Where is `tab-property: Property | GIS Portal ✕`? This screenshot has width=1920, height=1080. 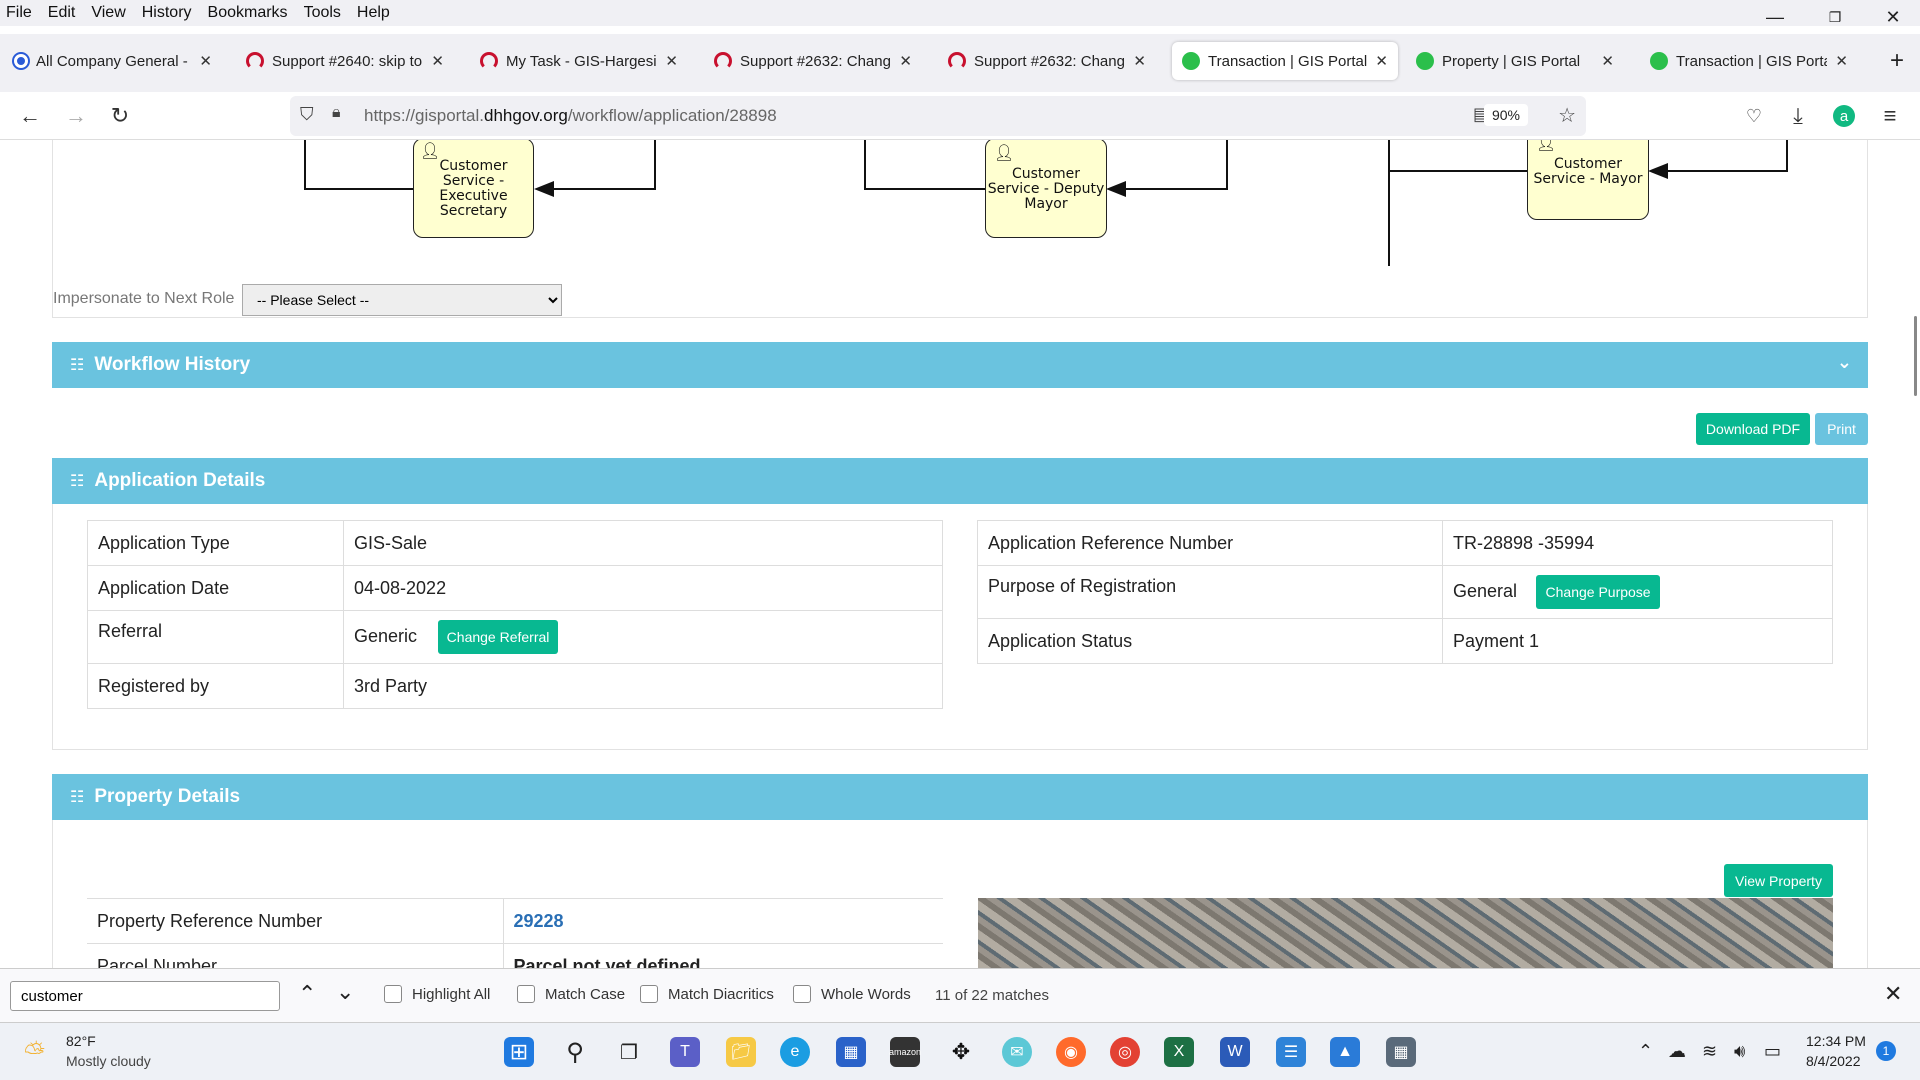 tab-property: Property | GIS Portal ✕ is located at coordinates (1515, 61).